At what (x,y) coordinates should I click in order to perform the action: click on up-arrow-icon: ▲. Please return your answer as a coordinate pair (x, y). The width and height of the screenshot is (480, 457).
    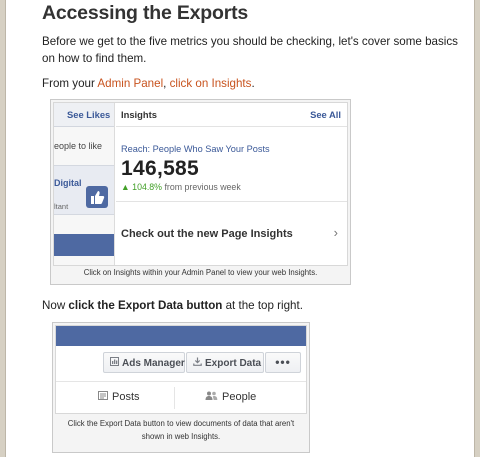
    Looking at the image, I should click on (125, 187).